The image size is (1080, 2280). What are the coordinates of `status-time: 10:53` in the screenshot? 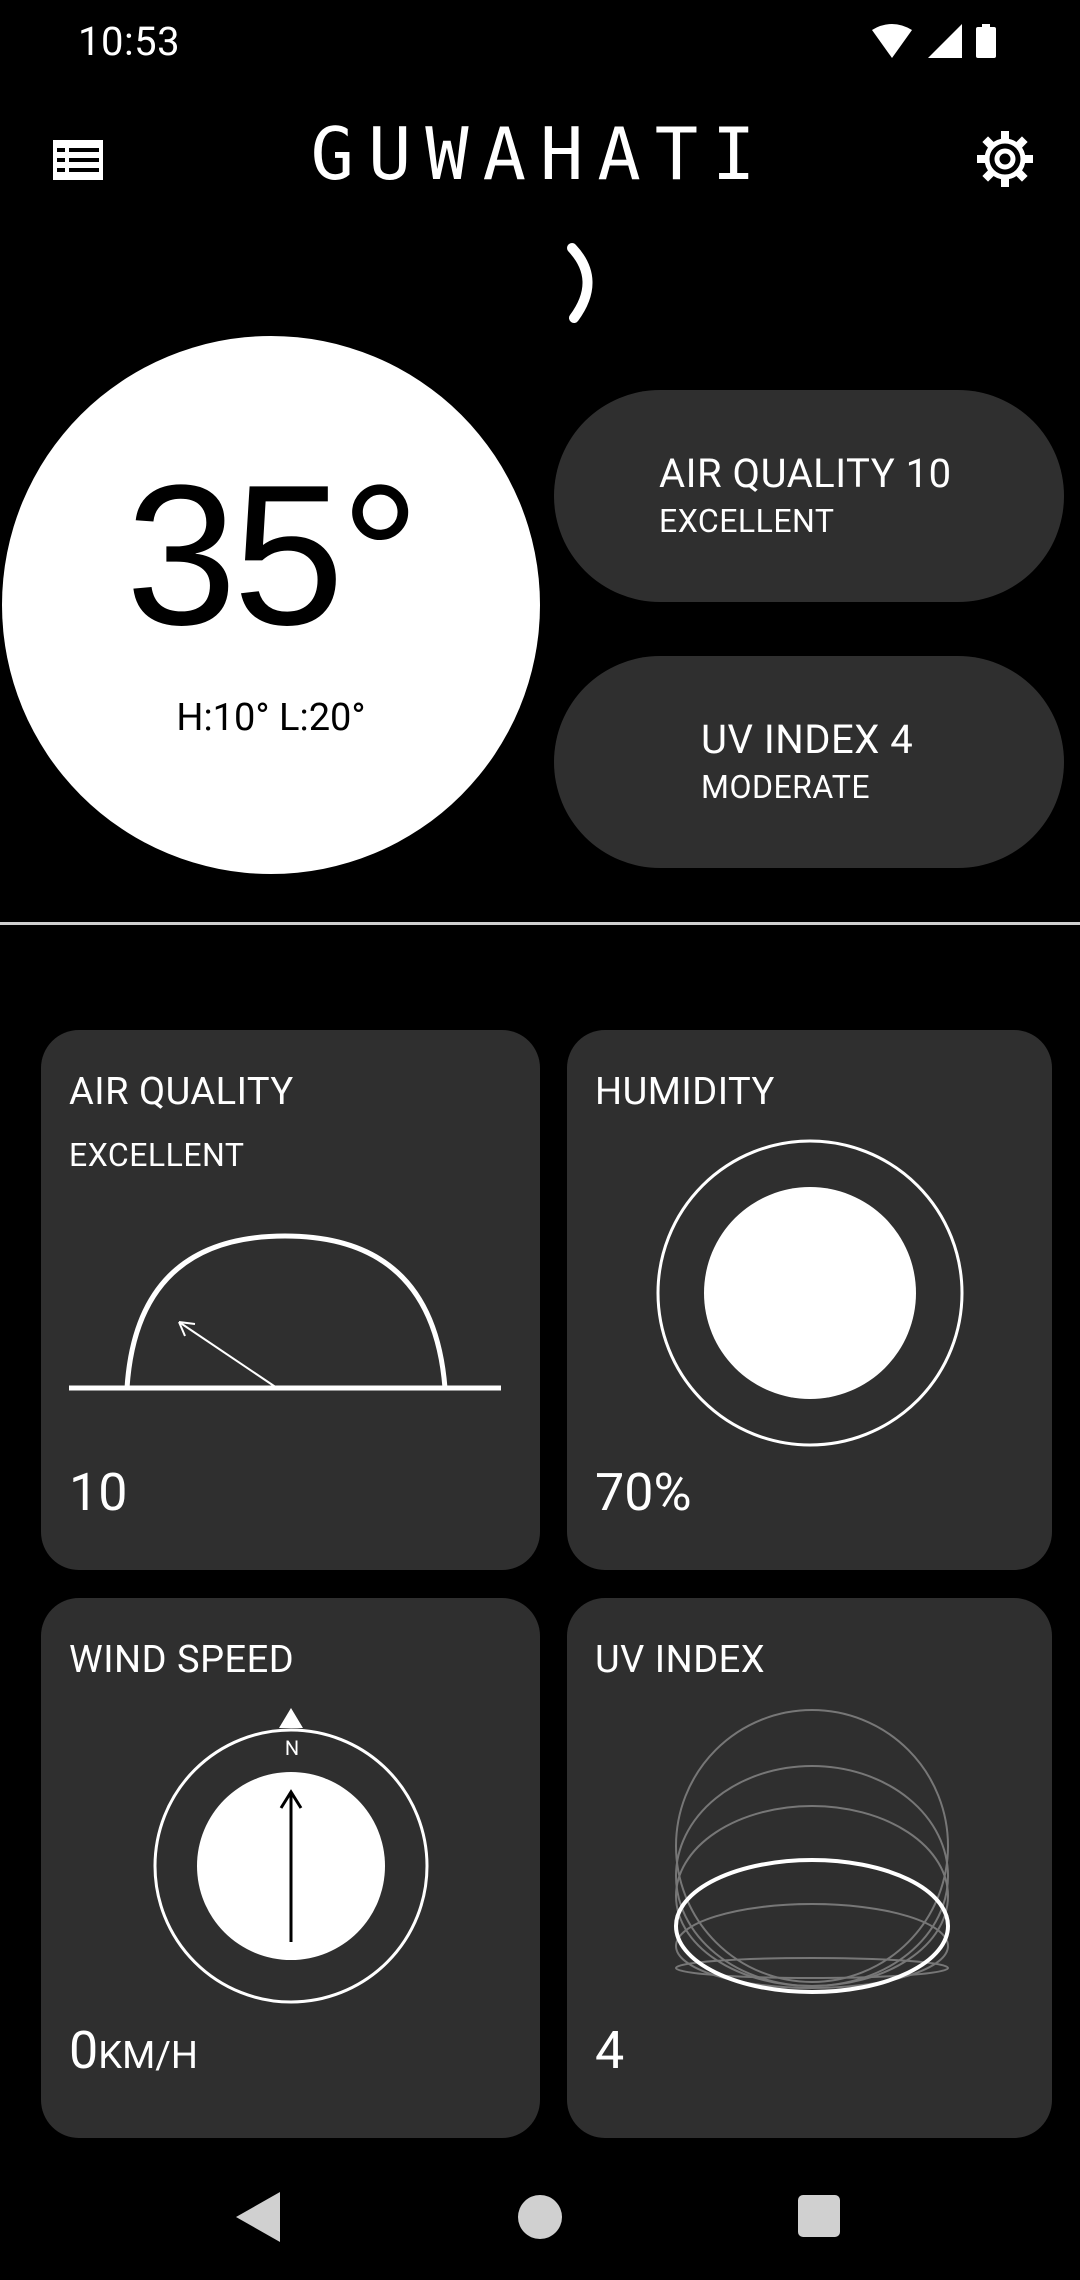 It's located at (129, 41).